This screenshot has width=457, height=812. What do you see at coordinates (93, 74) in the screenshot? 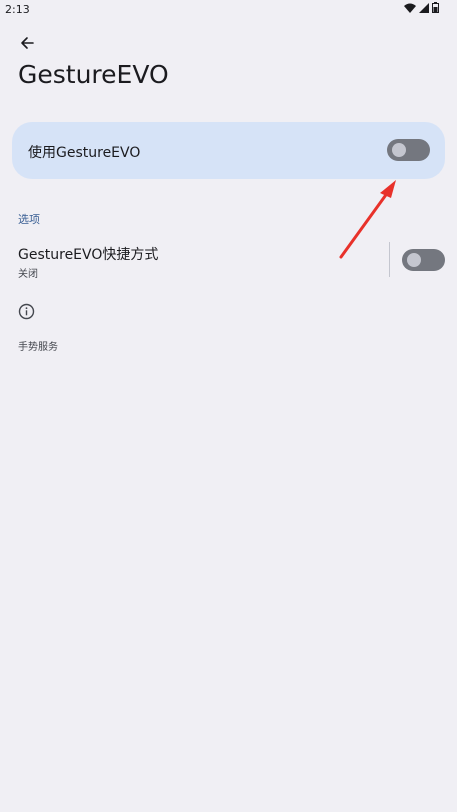
I see `page-title: GestureEVO` at bounding box center [93, 74].